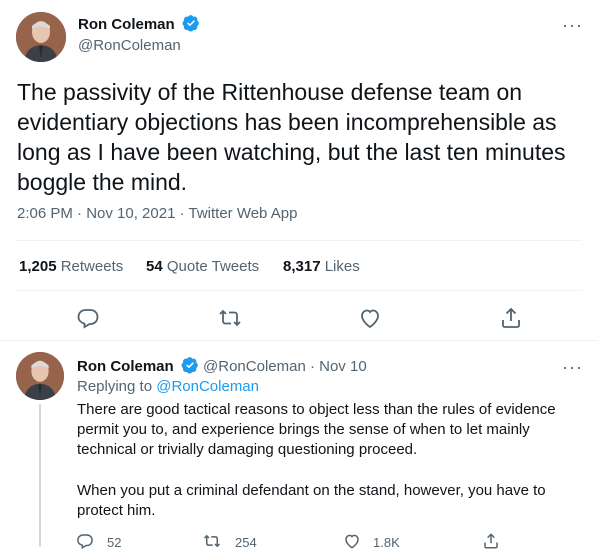  What do you see at coordinates (157, 213) in the screenshot?
I see `main-tweet-meta: 2:06 PM · Nov 10, 2021 · Twitter Web App` at bounding box center [157, 213].